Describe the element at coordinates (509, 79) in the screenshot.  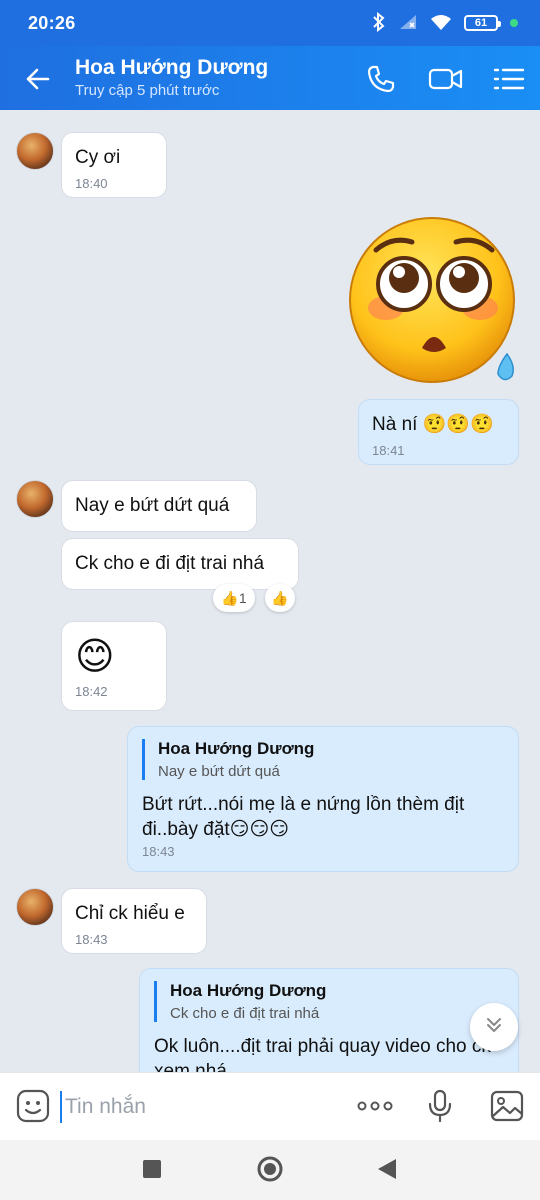
I see `menu-icon` at that location.